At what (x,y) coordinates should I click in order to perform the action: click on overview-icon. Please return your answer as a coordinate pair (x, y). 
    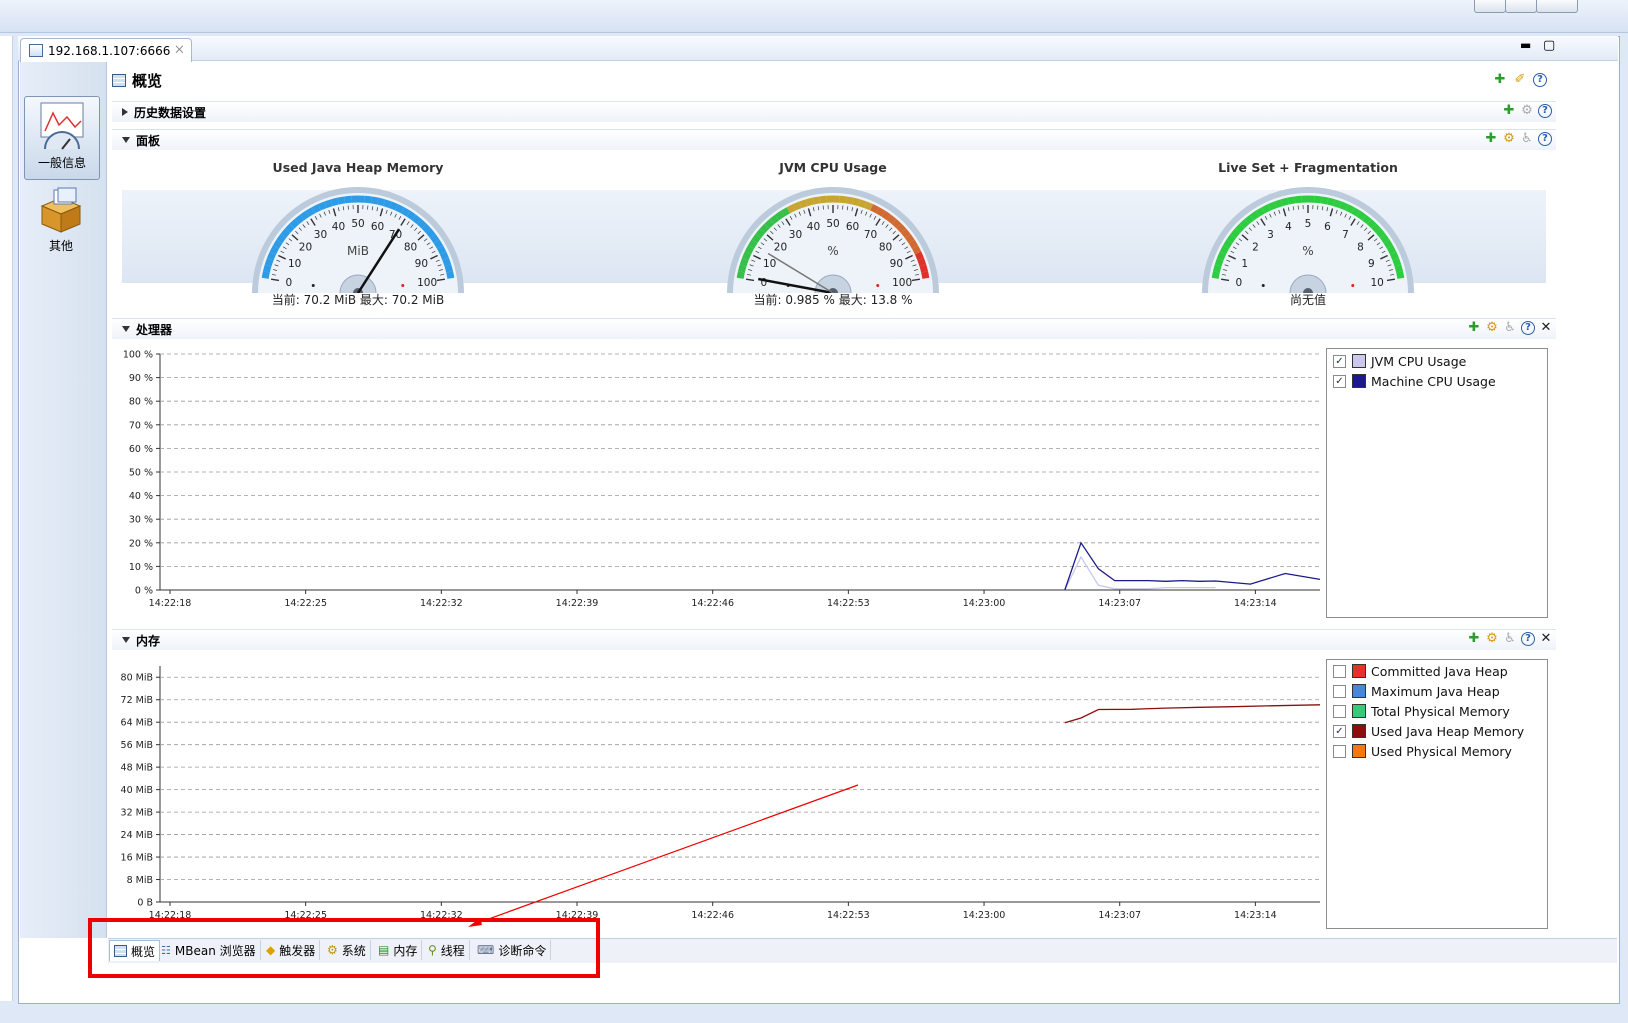
    Looking at the image, I should click on (119, 80).